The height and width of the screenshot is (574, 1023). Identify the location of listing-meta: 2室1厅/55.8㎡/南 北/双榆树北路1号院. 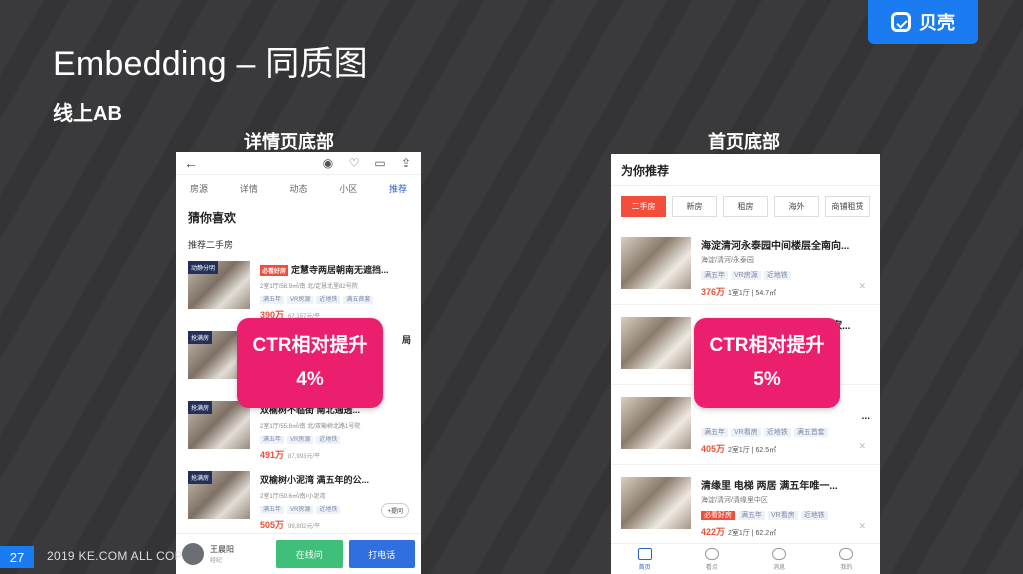
(310, 427).